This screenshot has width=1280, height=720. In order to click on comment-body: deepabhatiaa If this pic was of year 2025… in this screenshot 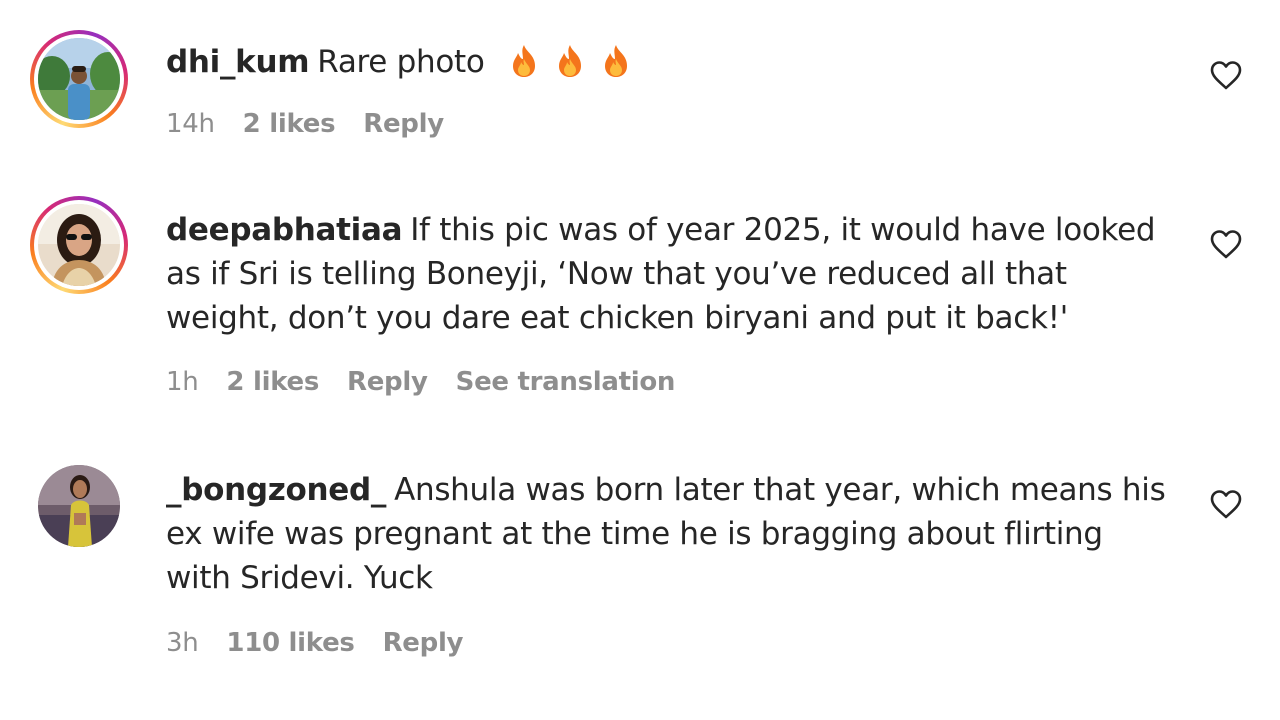, I will do `click(671, 274)`.